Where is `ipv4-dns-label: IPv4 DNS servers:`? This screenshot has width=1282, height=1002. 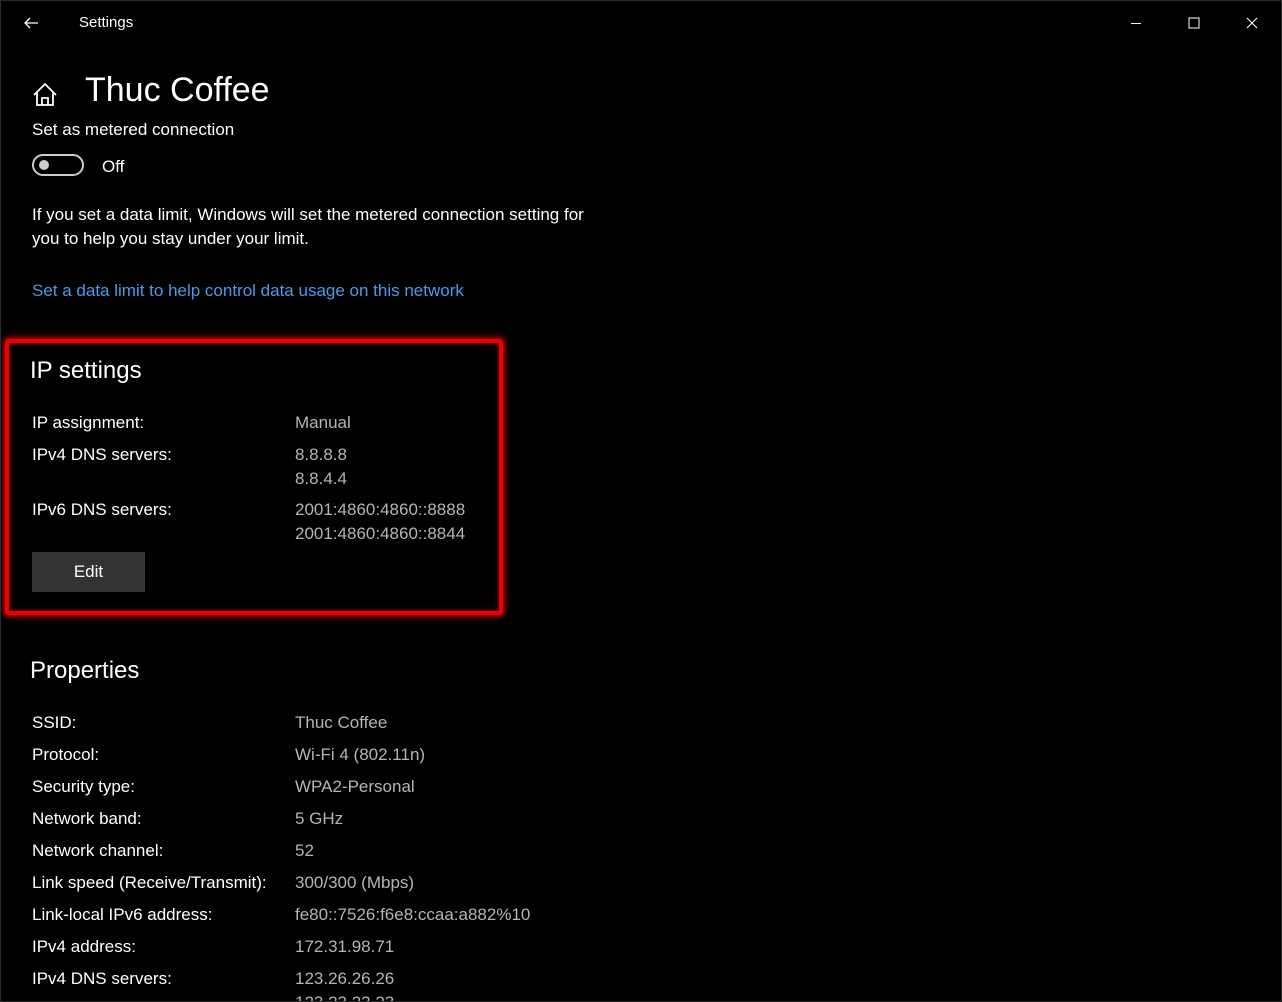
ipv4-dns-label: IPv4 DNS servers: is located at coordinates (102, 454).